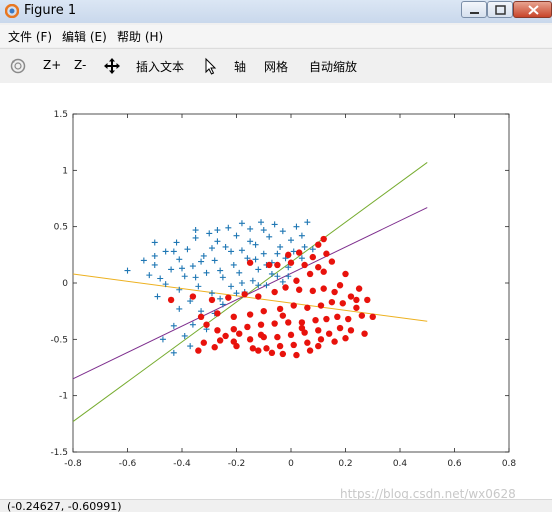 This screenshot has height=512, width=552. I want to click on pan-icon, so click(112, 66).